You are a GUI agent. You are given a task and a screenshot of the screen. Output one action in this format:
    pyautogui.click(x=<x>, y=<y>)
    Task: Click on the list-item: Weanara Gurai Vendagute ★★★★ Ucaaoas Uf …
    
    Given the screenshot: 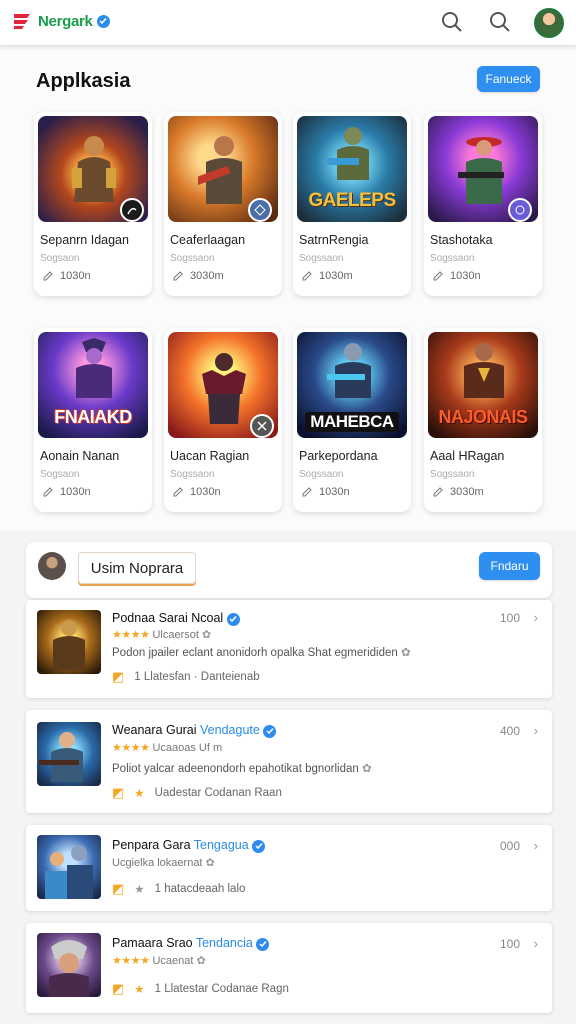 What is the action you would take?
    pyautogui.click(x=289, y=761)
    